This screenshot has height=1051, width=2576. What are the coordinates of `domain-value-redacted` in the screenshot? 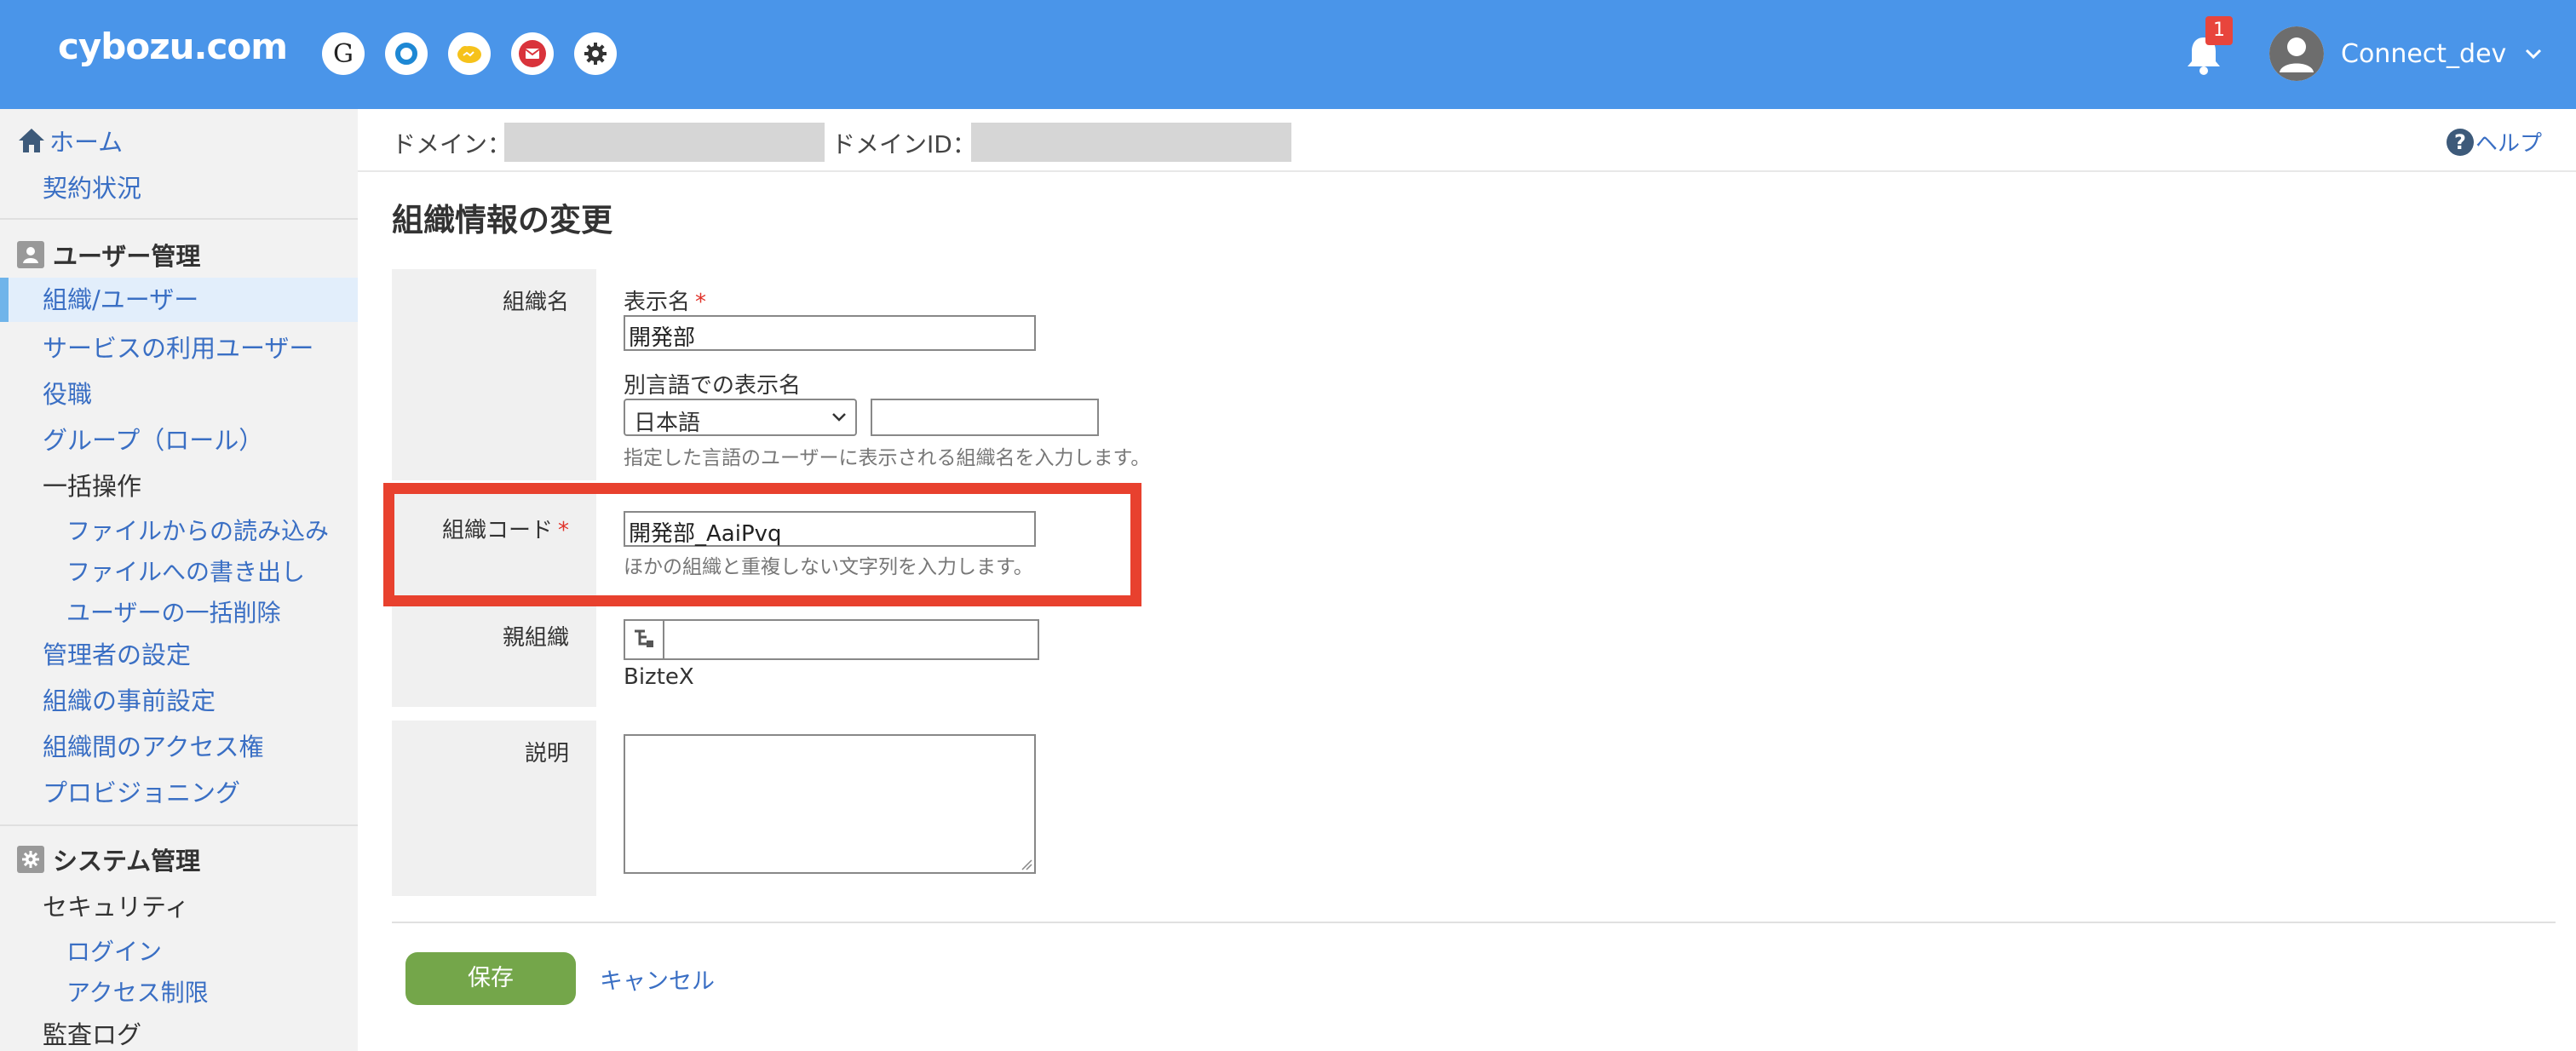 It's located at (664, 142).